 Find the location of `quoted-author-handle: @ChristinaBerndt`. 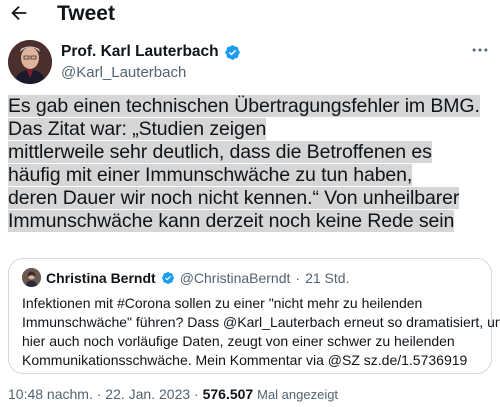

quoted-author-handle: @ChristinaBerndt is located at coordinates (235, 277).